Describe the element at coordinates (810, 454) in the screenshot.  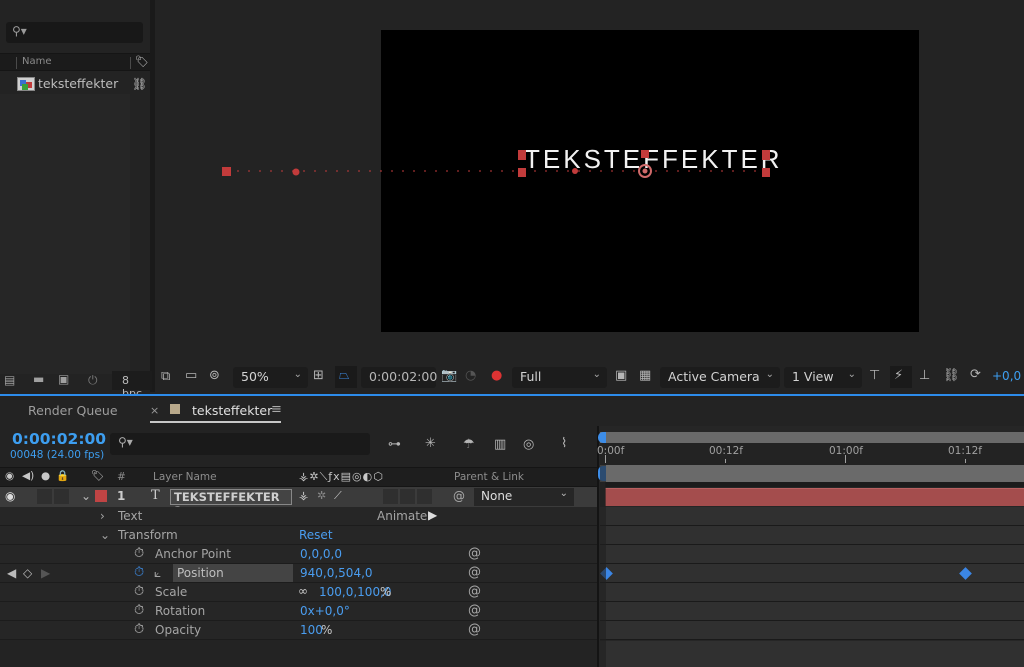
I see `time-ruler: 0:00f 00:12f 01:00f 01:12f` at that location.